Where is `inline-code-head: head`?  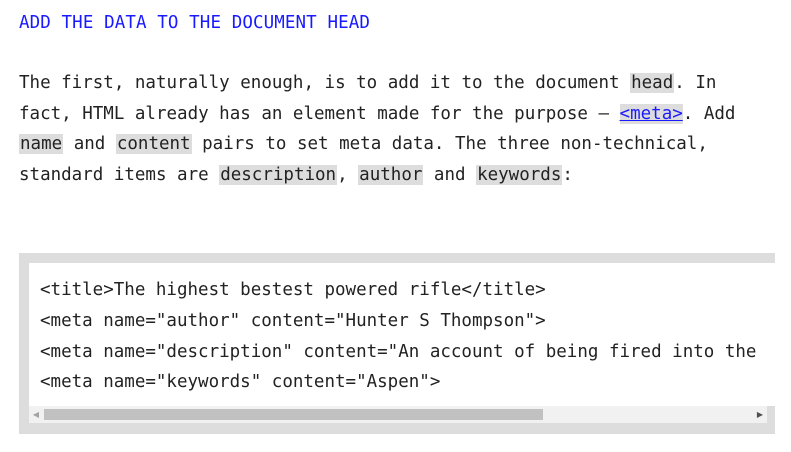 inline-code-head: head is located at coordinates (652, 83).